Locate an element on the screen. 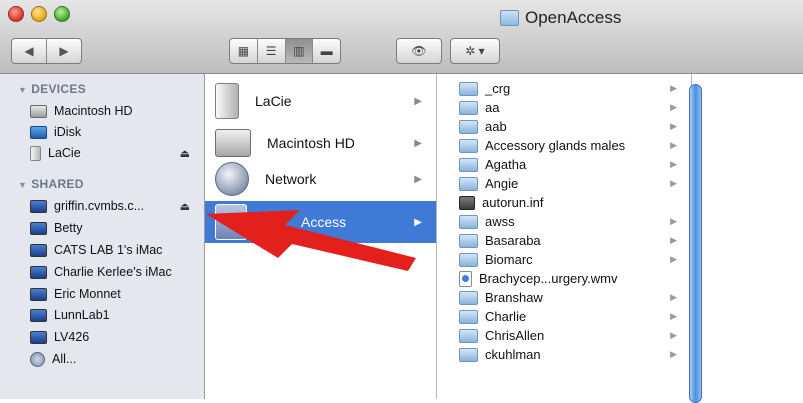  list-item: Accessory glands males ▶ is located at coordinates (564, 145).